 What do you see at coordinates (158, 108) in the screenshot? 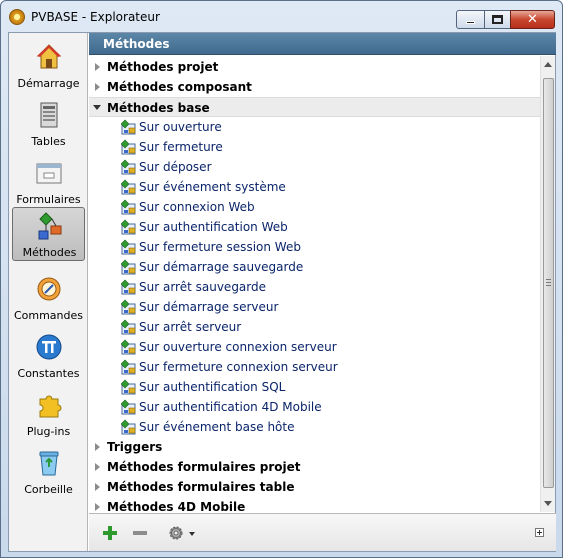
I see `tree-group-label: Méthodes base` at bounding box center [158, 108].